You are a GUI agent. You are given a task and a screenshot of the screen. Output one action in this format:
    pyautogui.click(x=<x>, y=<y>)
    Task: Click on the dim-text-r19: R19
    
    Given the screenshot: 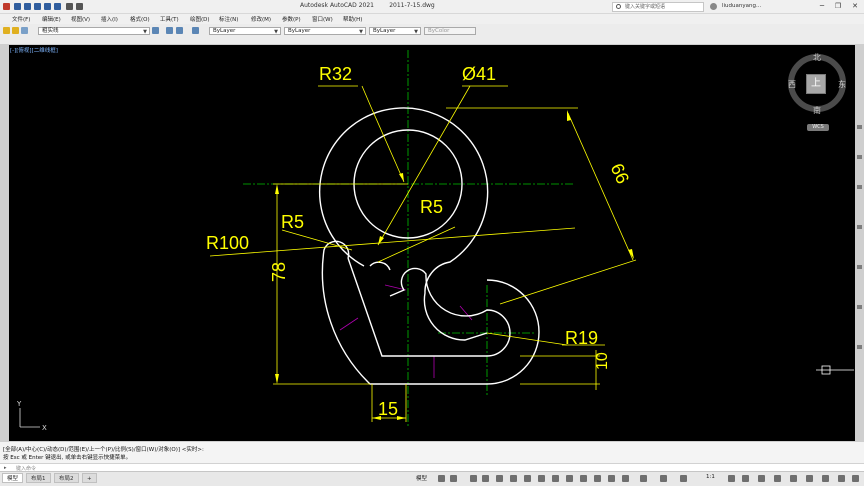 What is the action you would take?
    pyautogui.click(x=581, y=338)
    